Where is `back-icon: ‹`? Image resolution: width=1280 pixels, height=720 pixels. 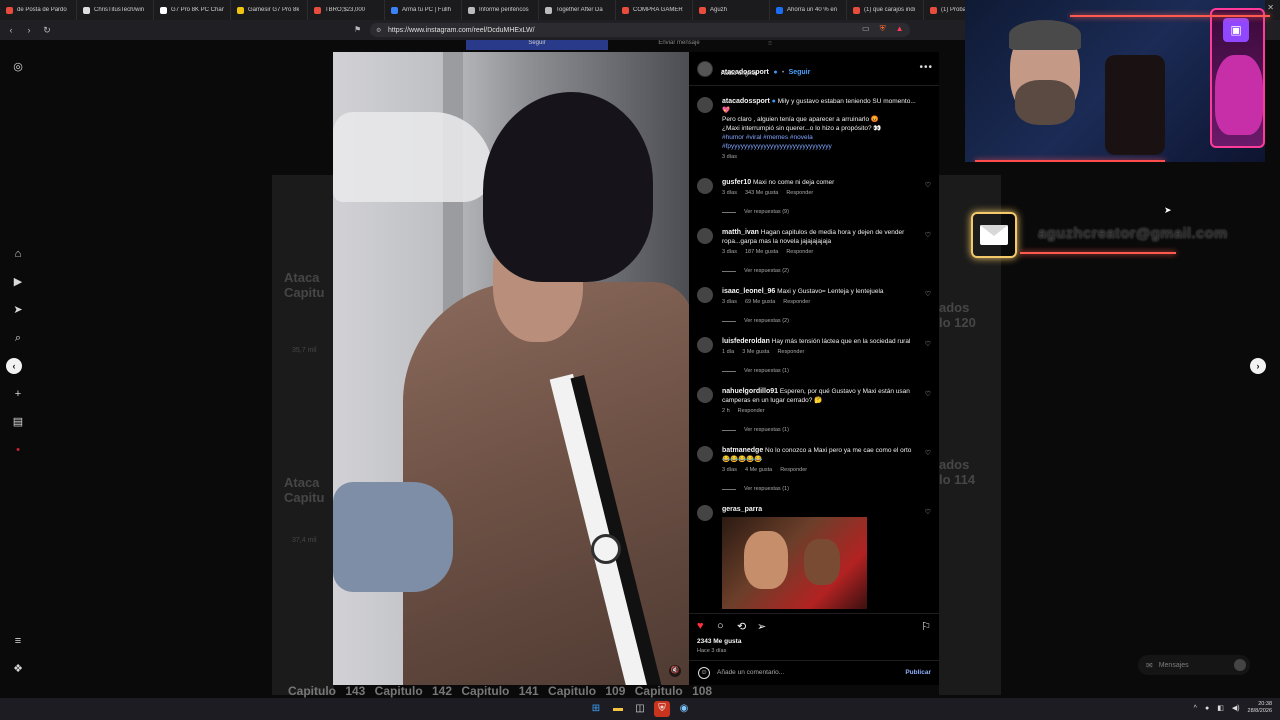
back-icon: ‹ is located at coordinates (11, 30).